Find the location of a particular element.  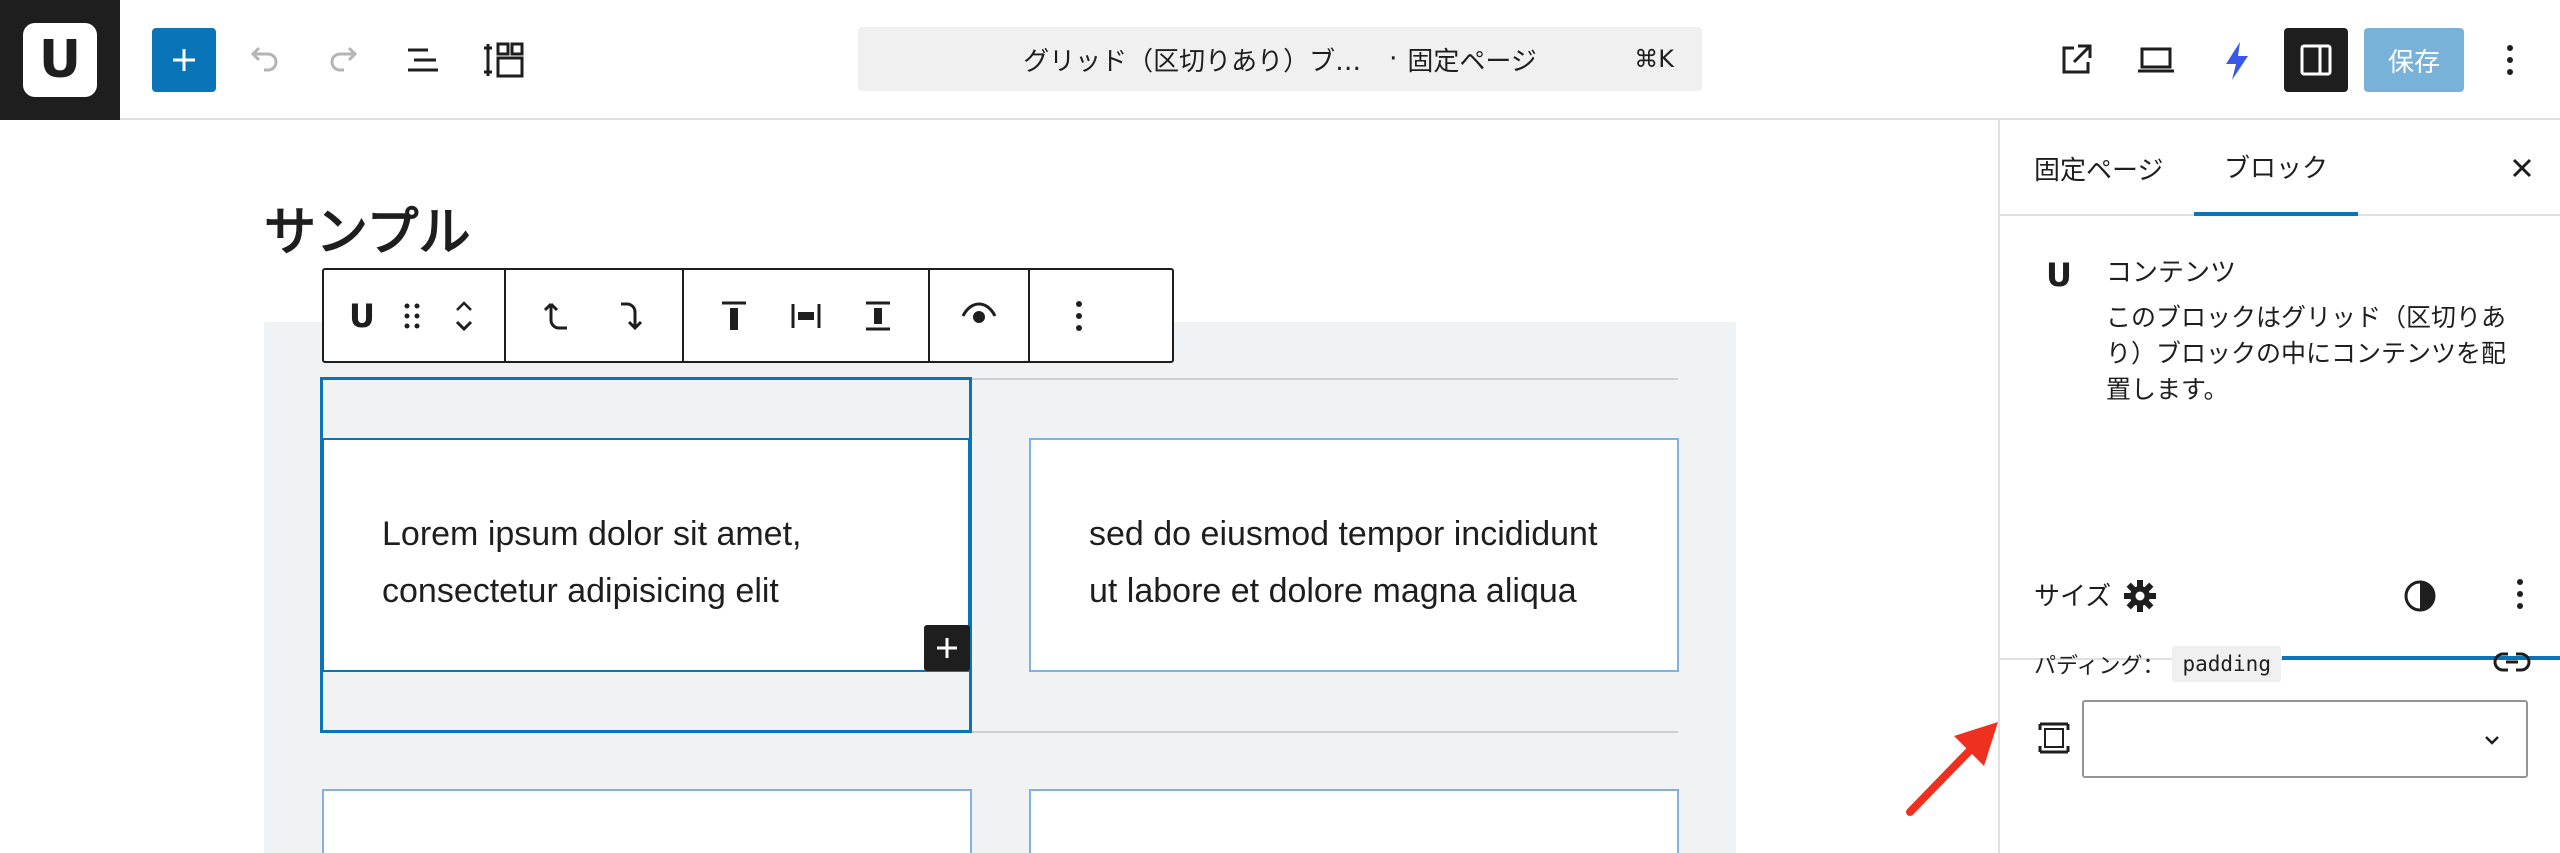

document-overview-button is located at coordinates (424, 60).